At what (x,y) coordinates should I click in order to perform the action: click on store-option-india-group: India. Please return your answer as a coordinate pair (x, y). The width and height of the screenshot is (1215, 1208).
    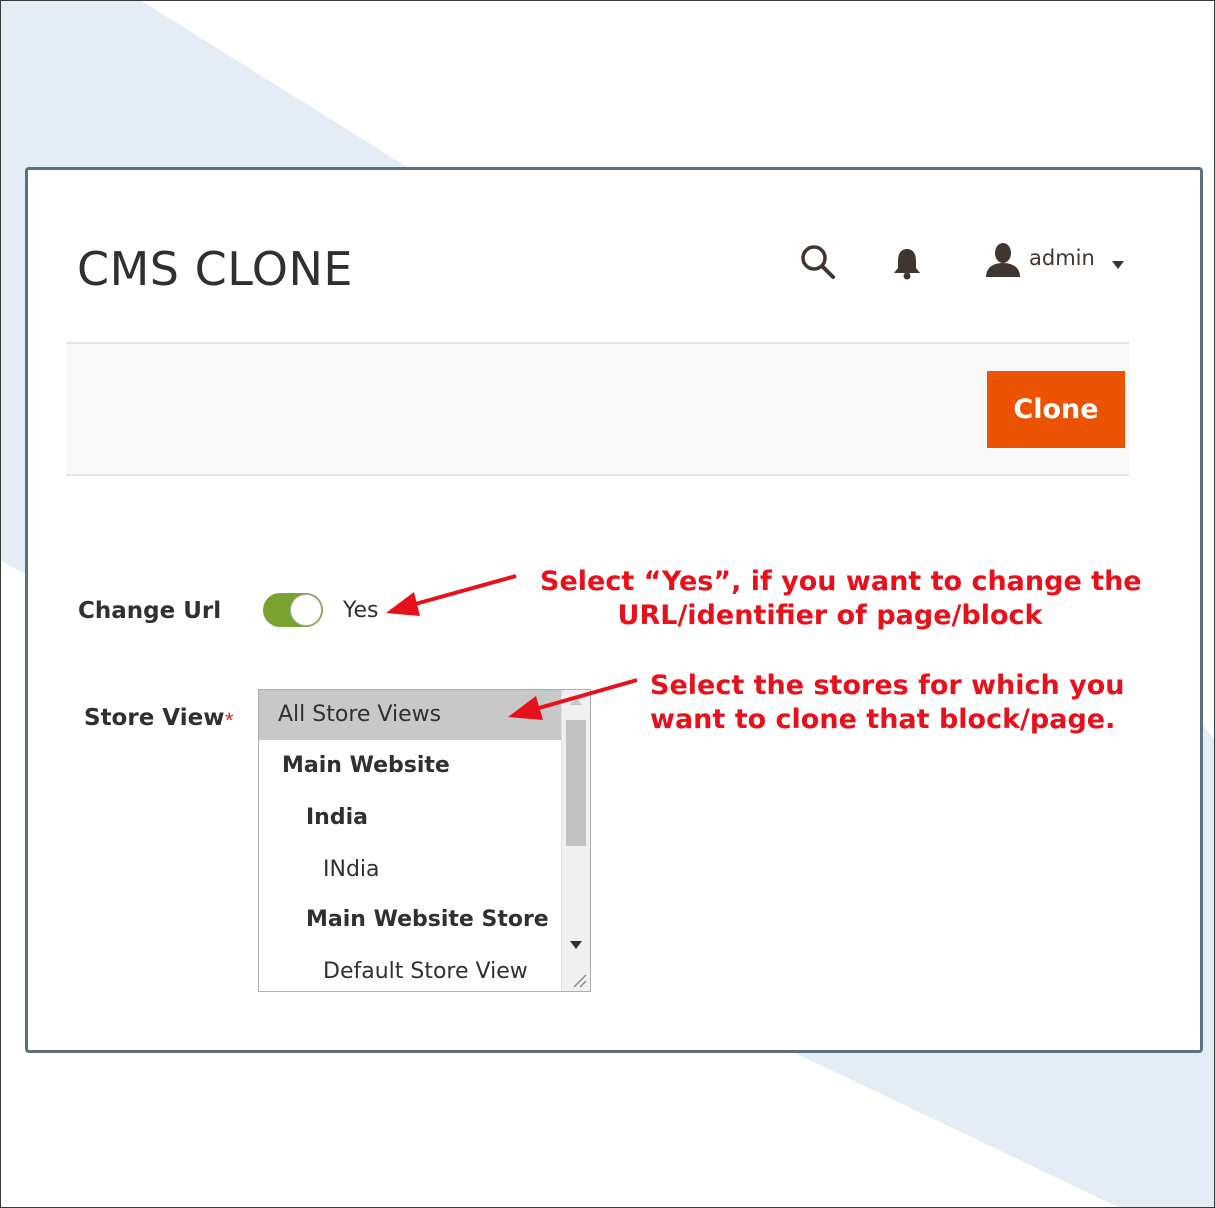
    Looking at the image, I should click on (424, 818).